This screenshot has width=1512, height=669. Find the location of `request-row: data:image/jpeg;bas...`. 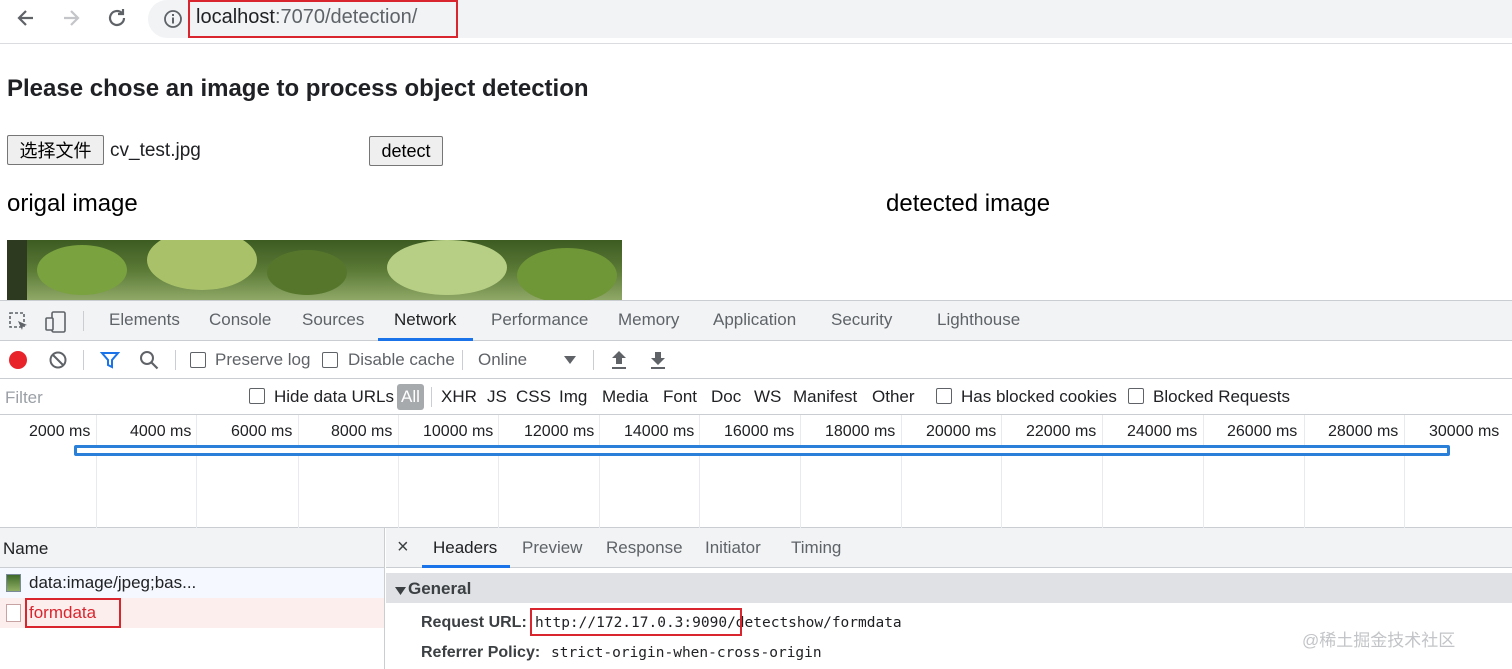

request-row: data:image/jpeg;bas... is located at coordinates (192, 583).